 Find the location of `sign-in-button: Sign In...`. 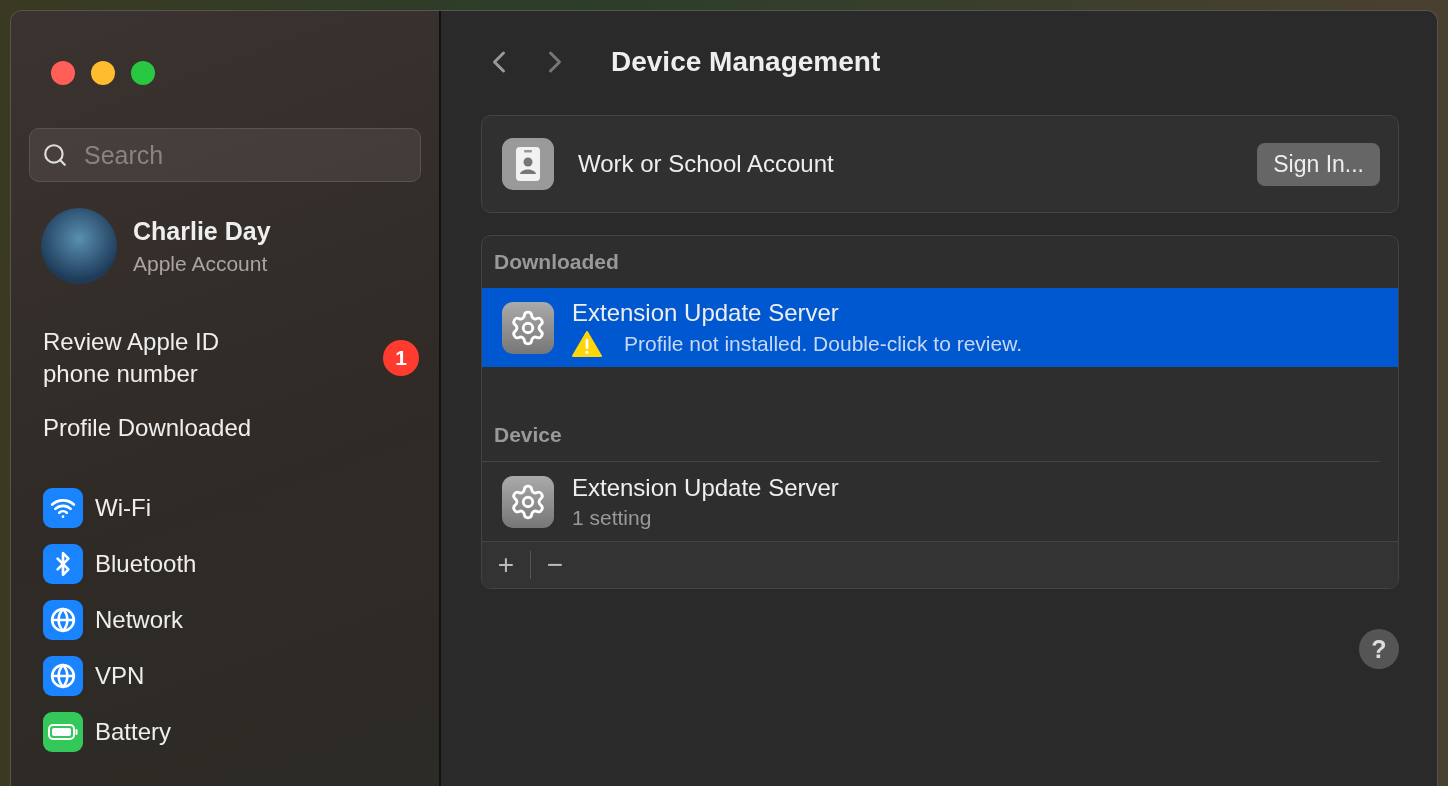

sign-in-button: Sign In... is located at coordinates (1318, 164).